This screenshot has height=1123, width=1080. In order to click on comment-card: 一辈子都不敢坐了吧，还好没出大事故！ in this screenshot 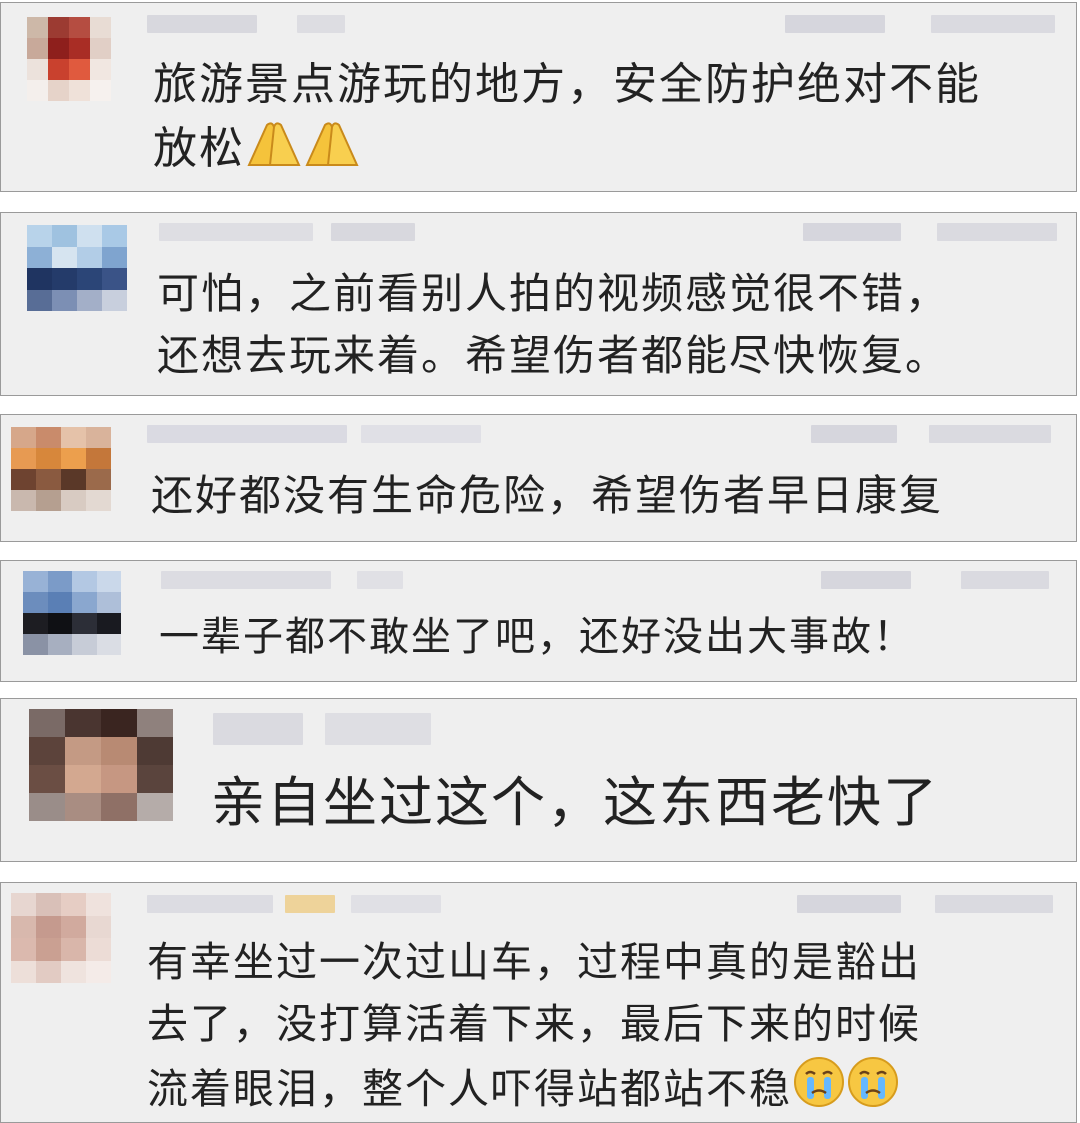, I will do `click(538, 621)`.